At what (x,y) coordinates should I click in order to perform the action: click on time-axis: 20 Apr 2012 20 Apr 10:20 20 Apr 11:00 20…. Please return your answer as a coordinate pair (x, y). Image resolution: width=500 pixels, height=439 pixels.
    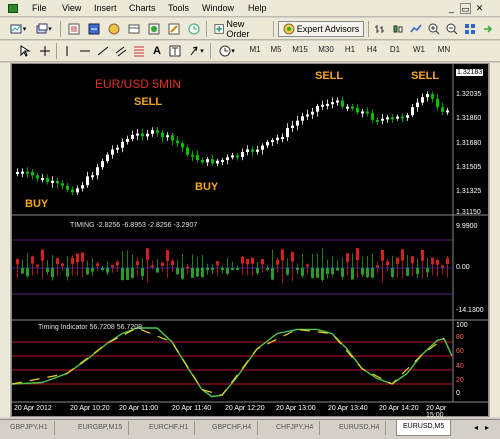
    Looking at the image, I should click on (232, 411).